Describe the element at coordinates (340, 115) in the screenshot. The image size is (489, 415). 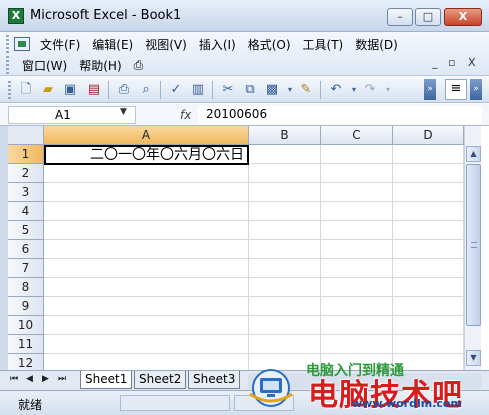
I see `formula-input: 20100606` at that location.